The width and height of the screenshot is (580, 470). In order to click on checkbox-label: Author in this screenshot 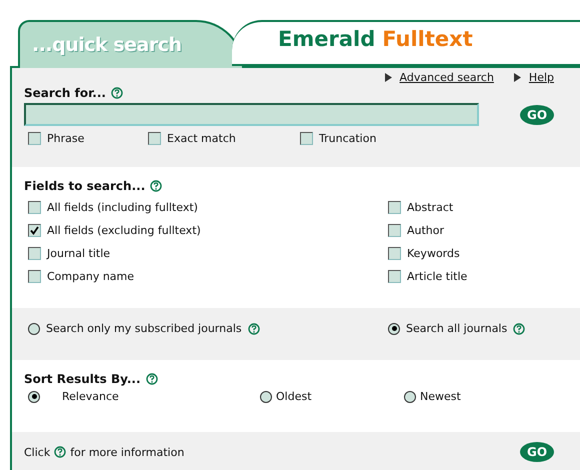, I will do `click(425, 230)`.